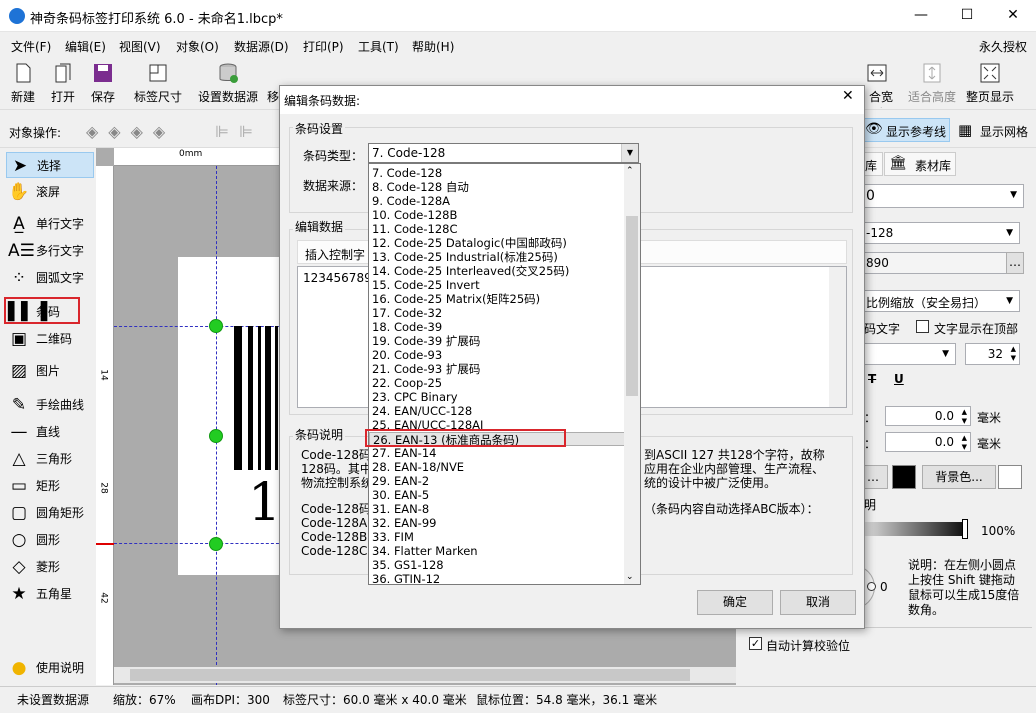 The height and width of the screenshot is (713, 1036). Describe the element at coordinates (497, 271) in the screenshot. I see `barcode-type-option: 14. Code-25 Interleaved(交叉25码)` at that location.